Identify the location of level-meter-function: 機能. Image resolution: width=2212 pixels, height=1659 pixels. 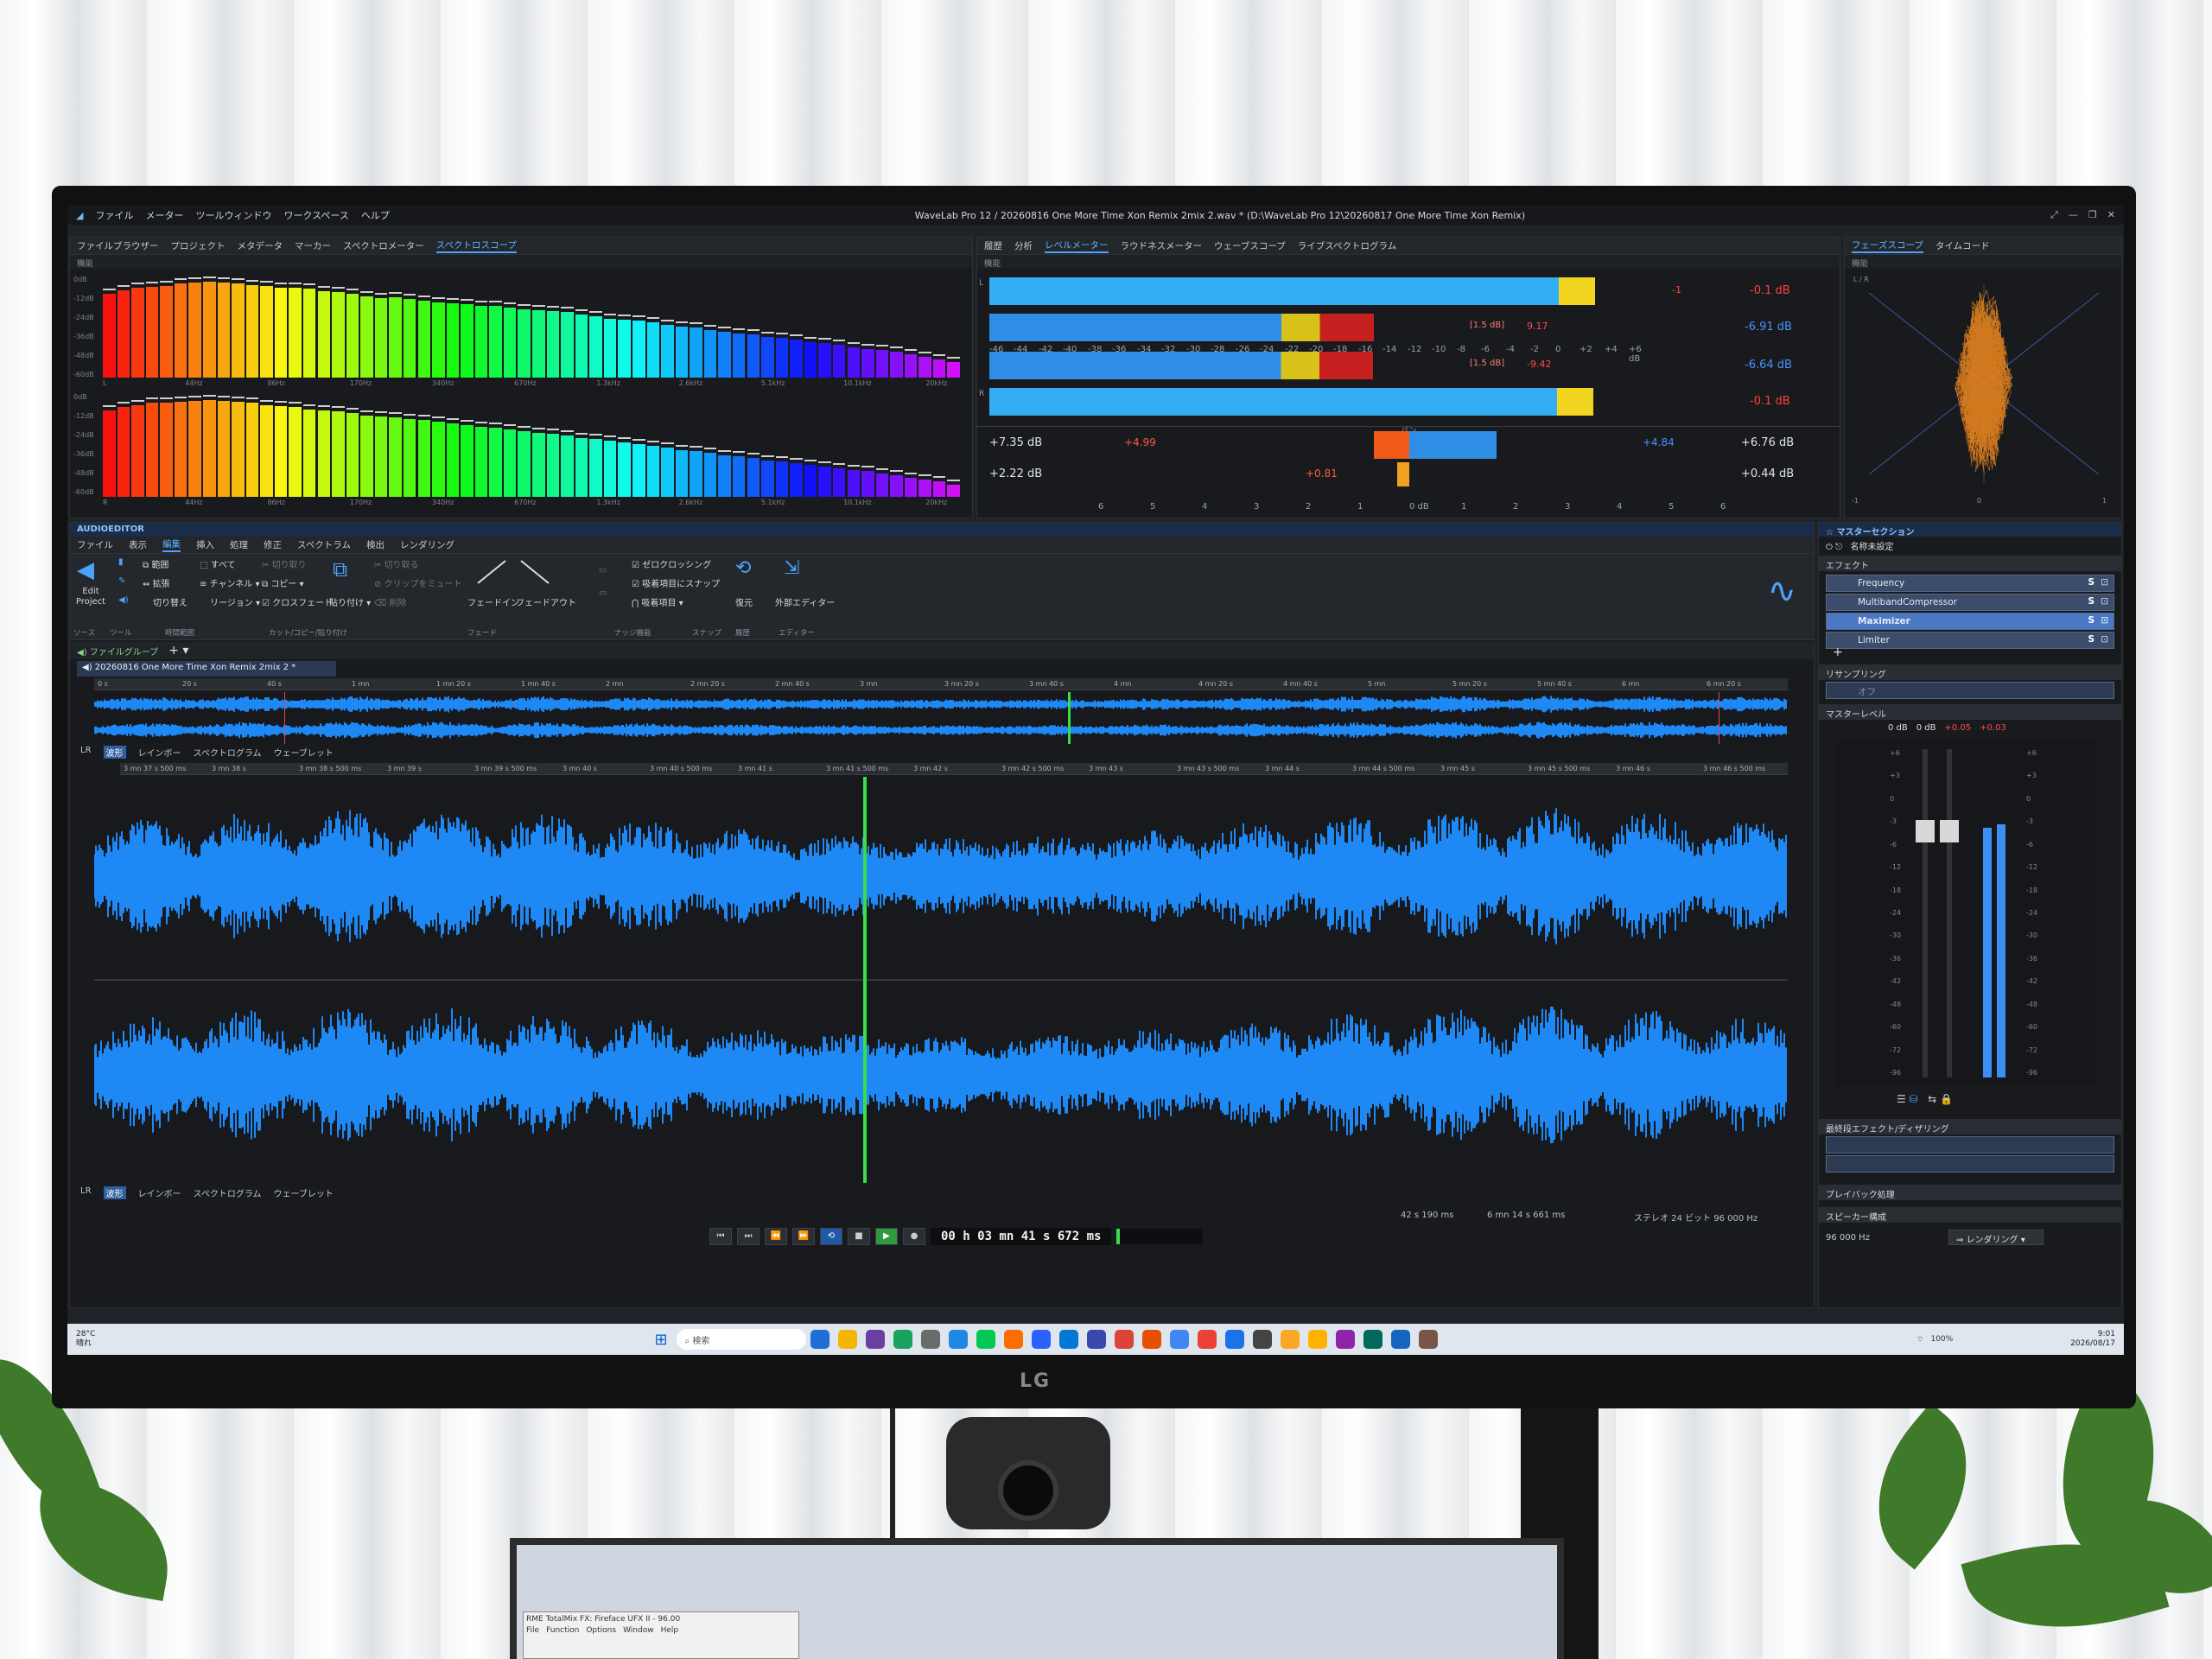
(1408, 262).